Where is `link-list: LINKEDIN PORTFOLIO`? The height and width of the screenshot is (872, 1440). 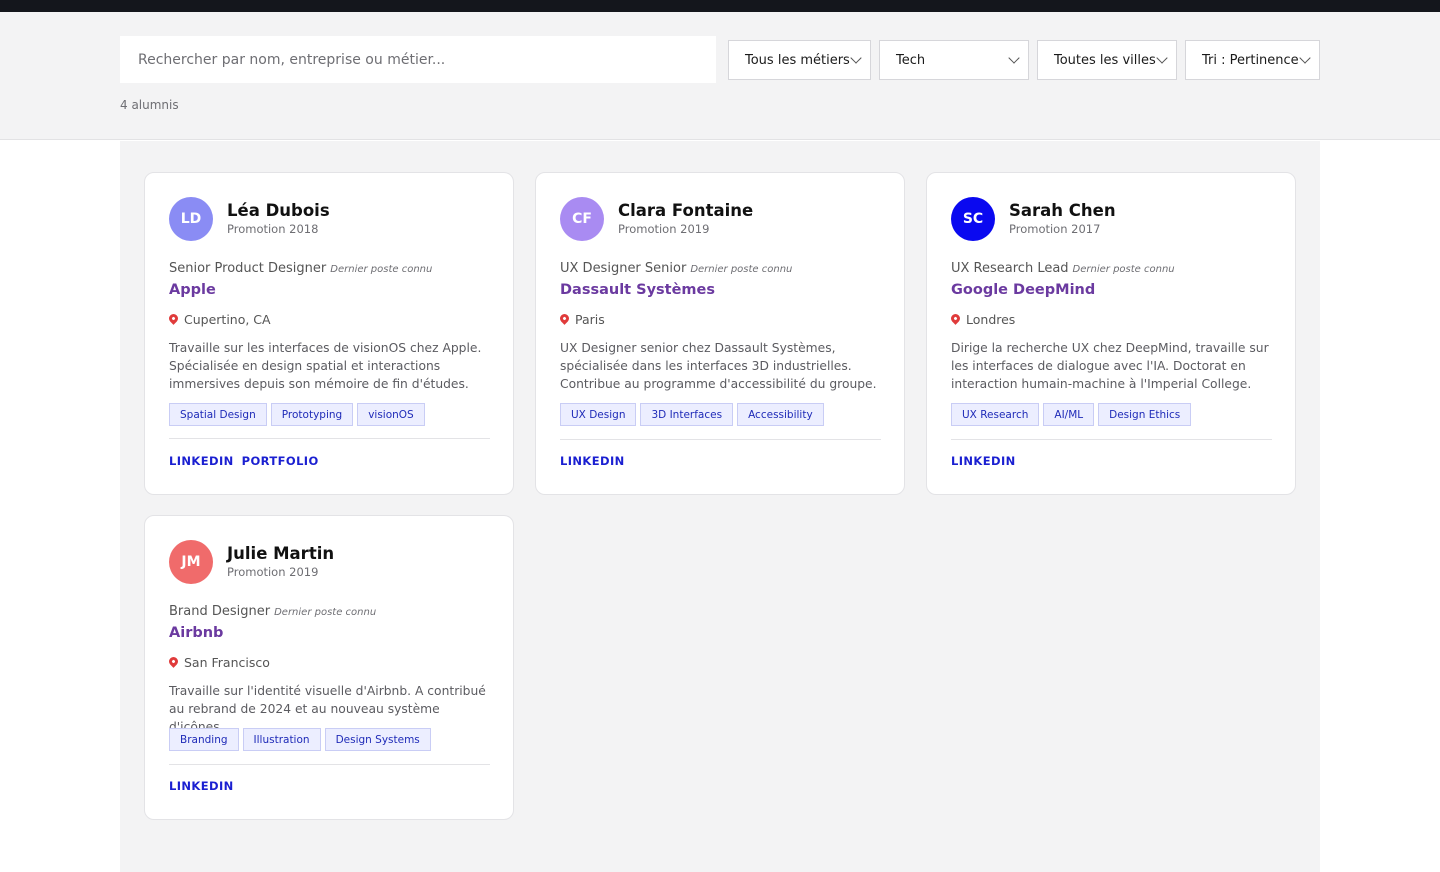
link-list: LINKEDIN PORTFOLIO is located at coordinates (244, 461).